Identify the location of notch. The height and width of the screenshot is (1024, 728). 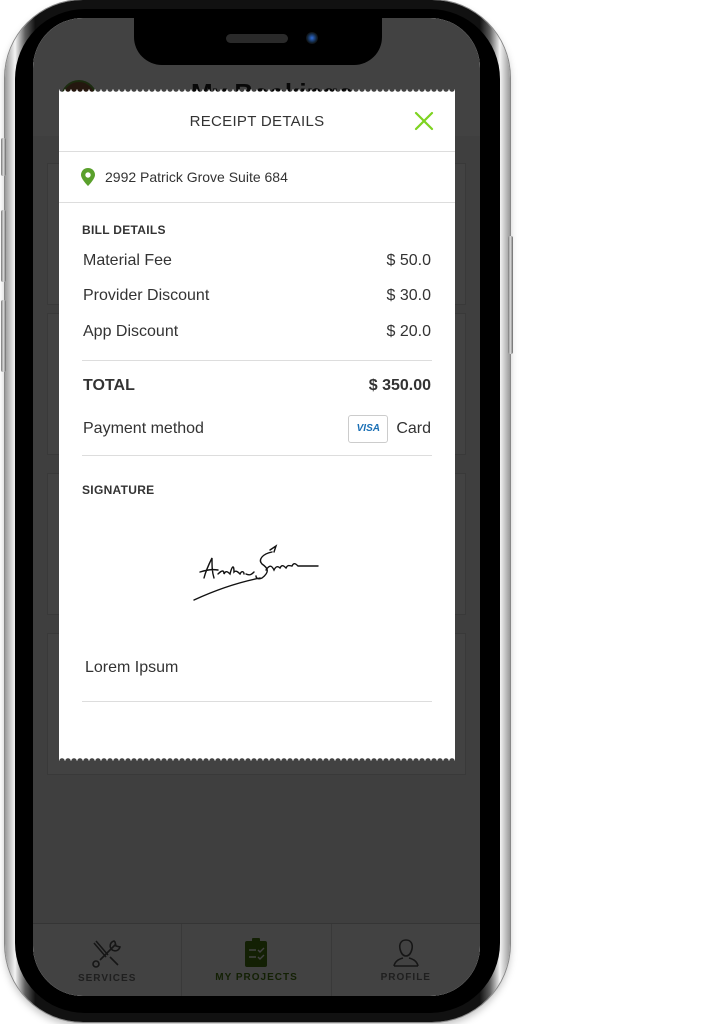
(258, 41).